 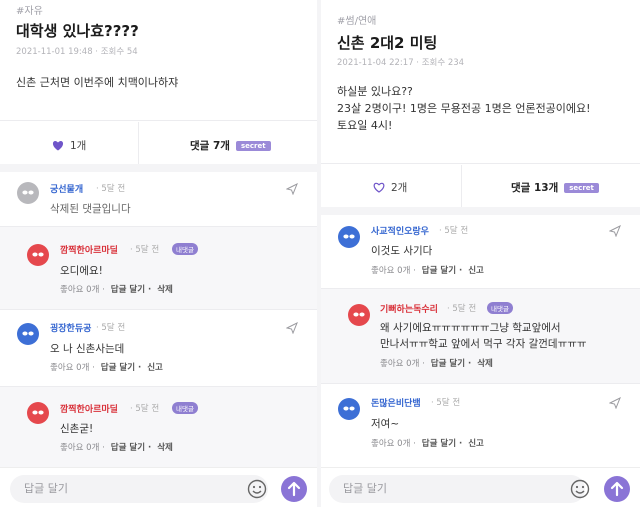 What do you see at coordinates (365, 125) in the screenshot?
I see `post-body-line: 토요일 4시!` at bounding box center [365, 125].